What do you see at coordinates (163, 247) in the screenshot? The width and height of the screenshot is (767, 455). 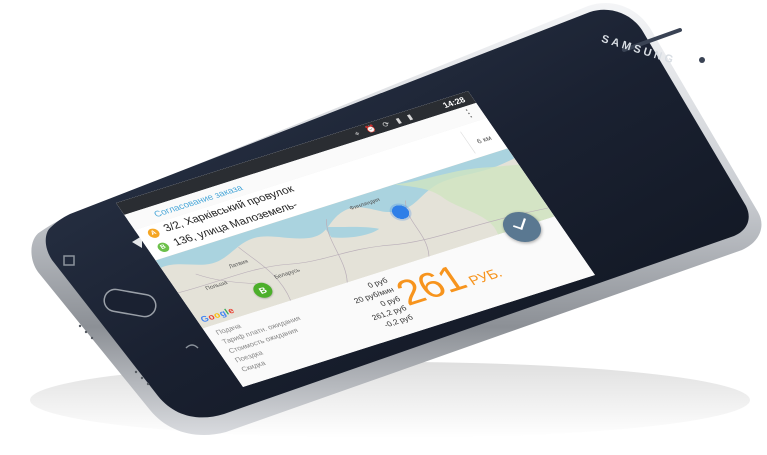 I see `pin-b-icon: B` at bounding box center [163, 247].